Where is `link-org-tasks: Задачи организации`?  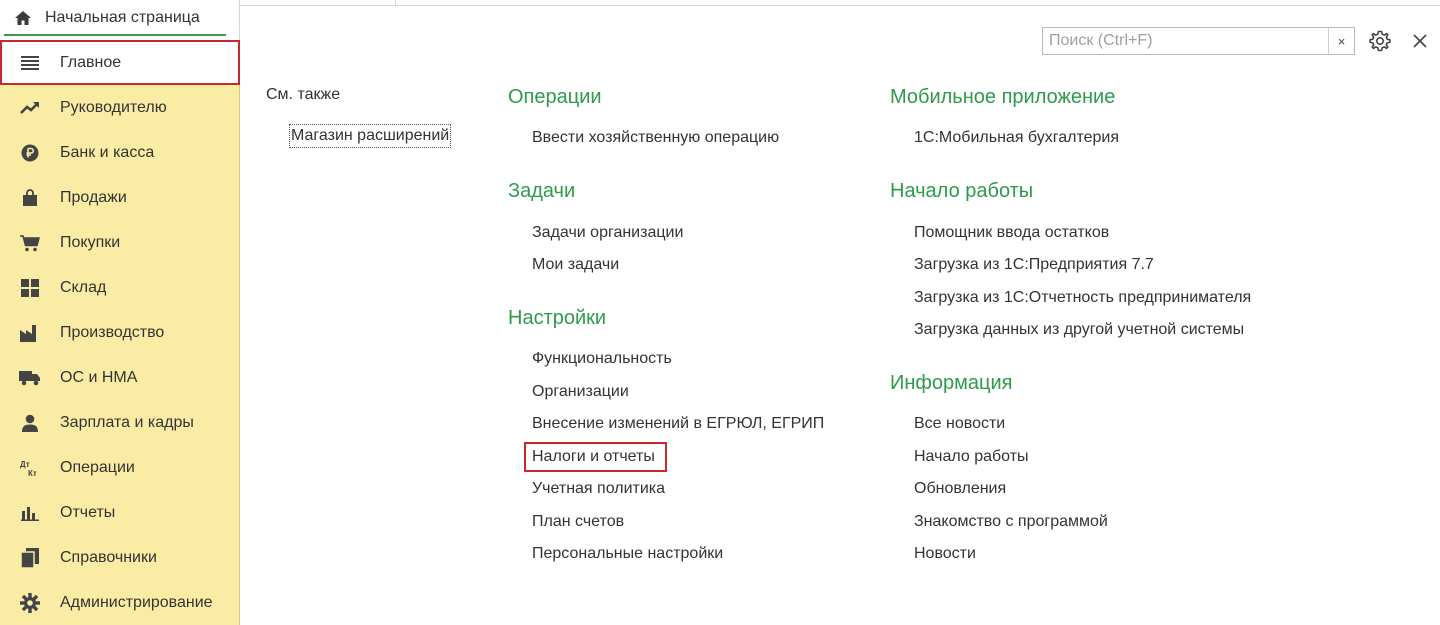 link-org-tasks: Задачи организации is located at coordinates (607, 233).